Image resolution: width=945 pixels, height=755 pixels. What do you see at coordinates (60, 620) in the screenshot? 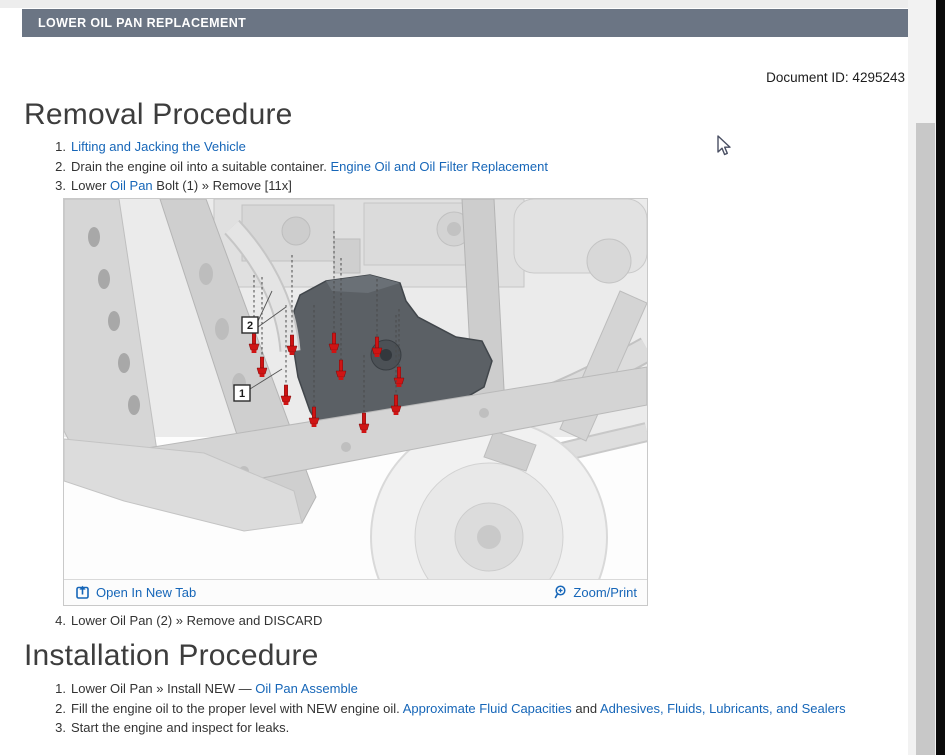
I see `step-number: 4.` at bounding box center [60, 620].